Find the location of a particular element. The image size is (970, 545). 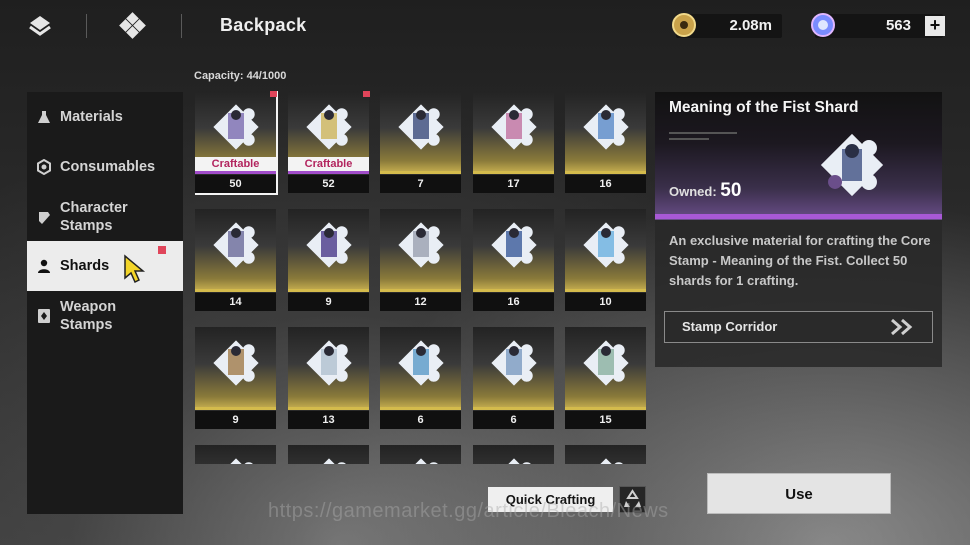

sidebar-item-character-stamps: Character Stamps is located at coordinates (105, 217).